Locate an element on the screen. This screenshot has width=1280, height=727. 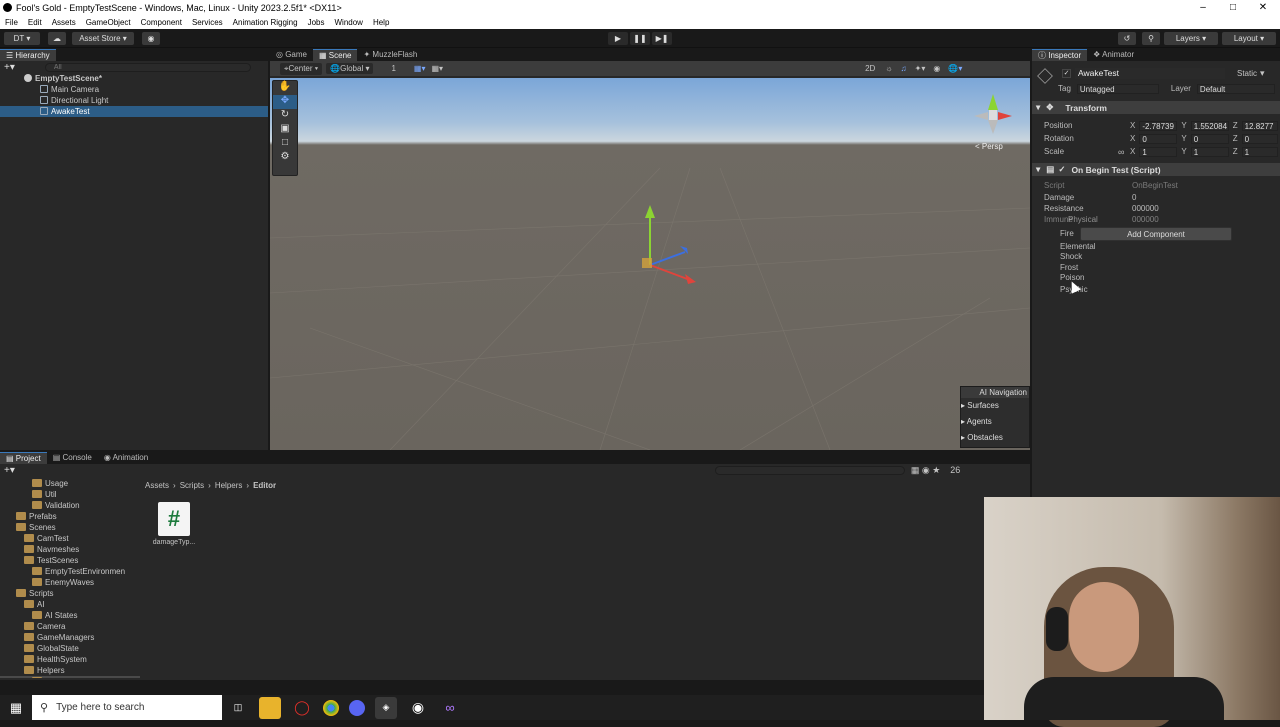
dropdown-option-physical: Physical is located at coordinates (1093, 220).